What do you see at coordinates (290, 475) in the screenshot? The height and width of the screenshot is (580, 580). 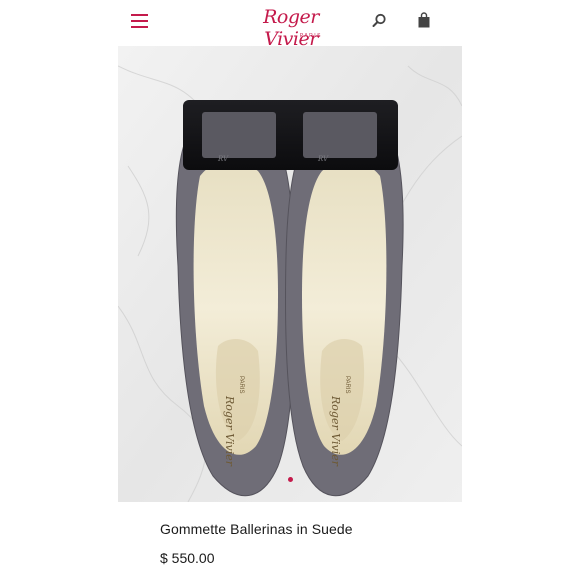 I see `carousel-indicator` at bounding box center [290, 475].